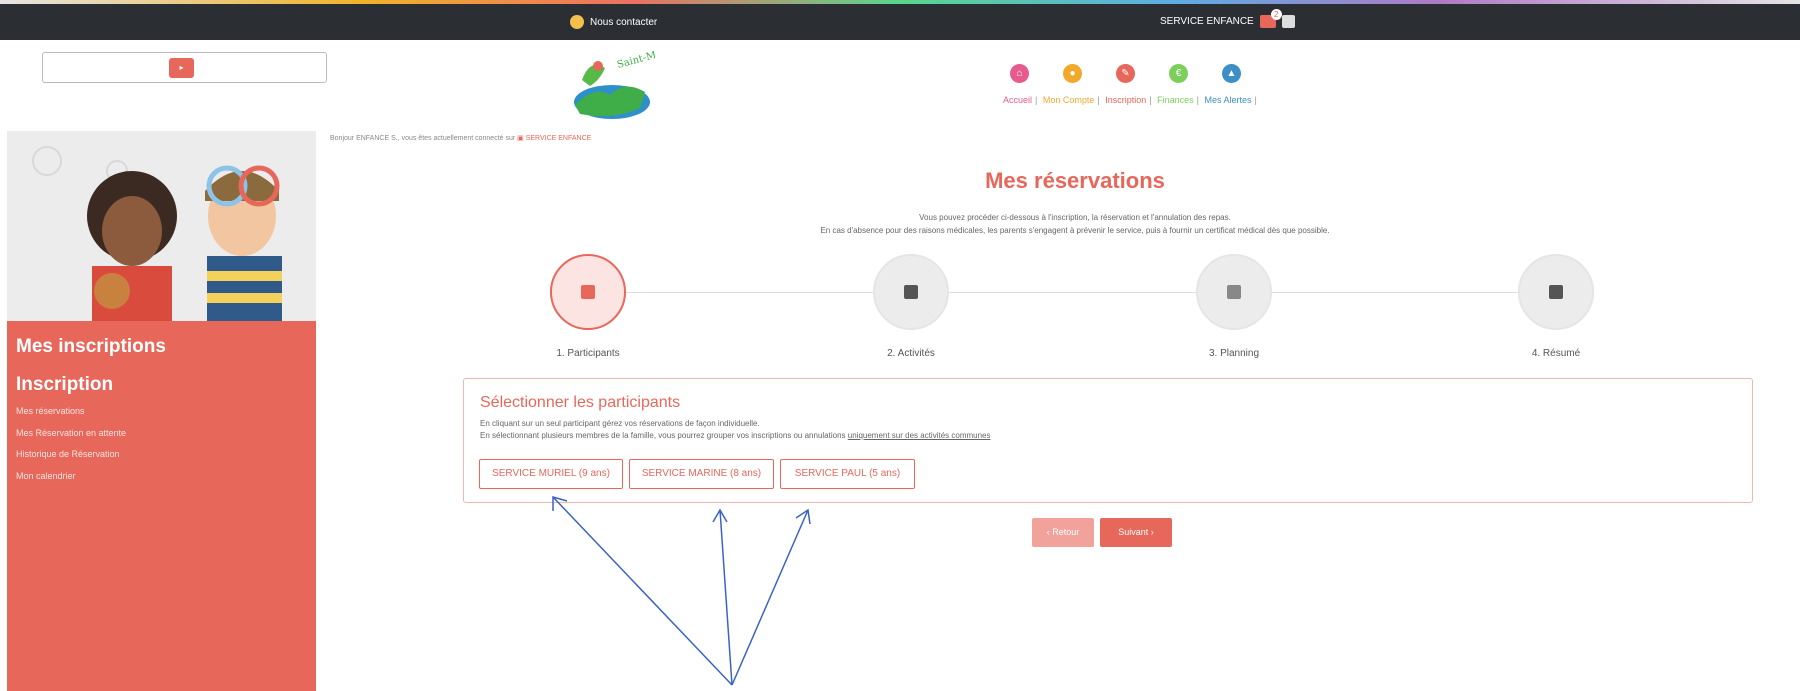 This screenshot has width=1800, height=691. I want to click on nav-mes-alertes: Mes Alertes, so click(1227, 100).